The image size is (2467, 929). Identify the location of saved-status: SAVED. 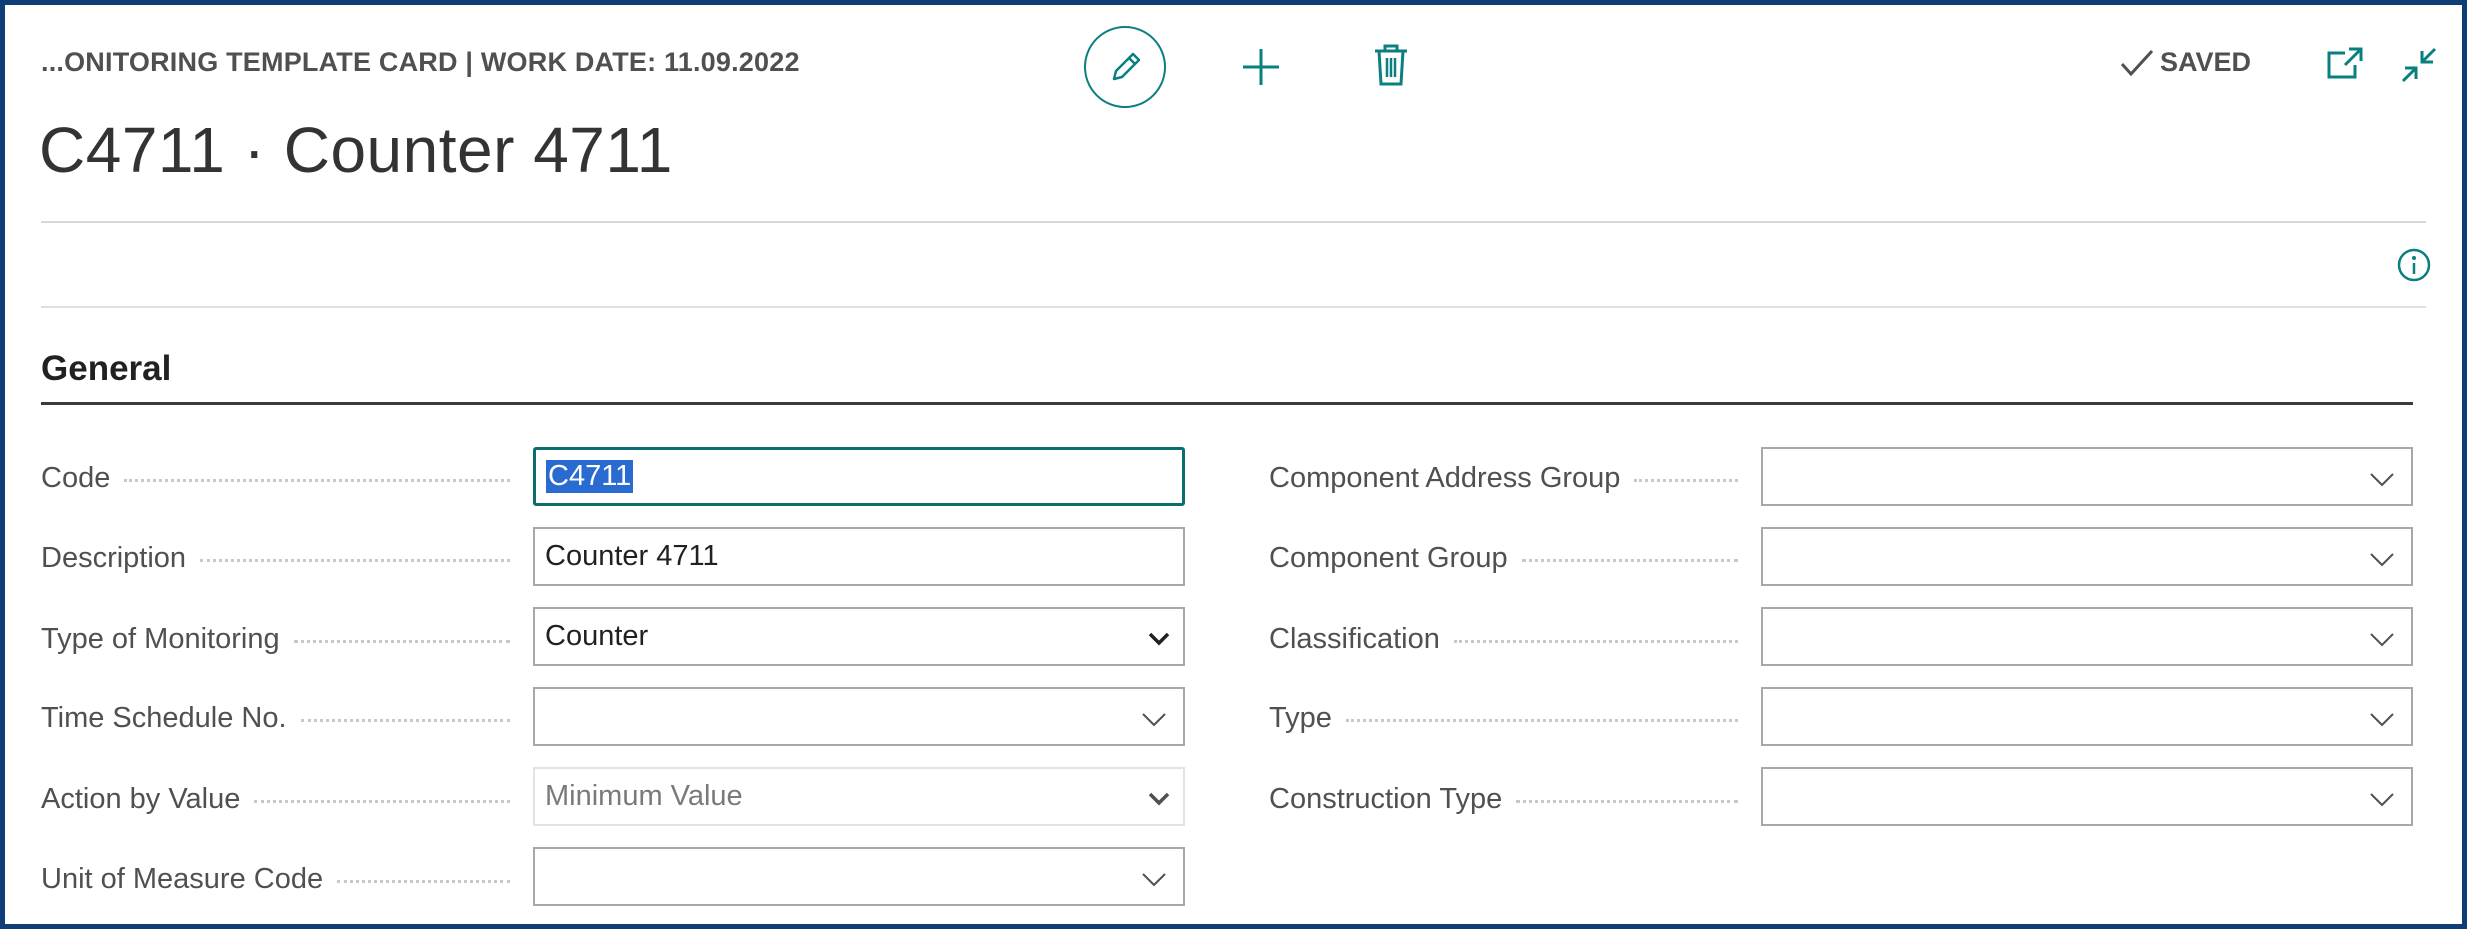
(2185, 62).